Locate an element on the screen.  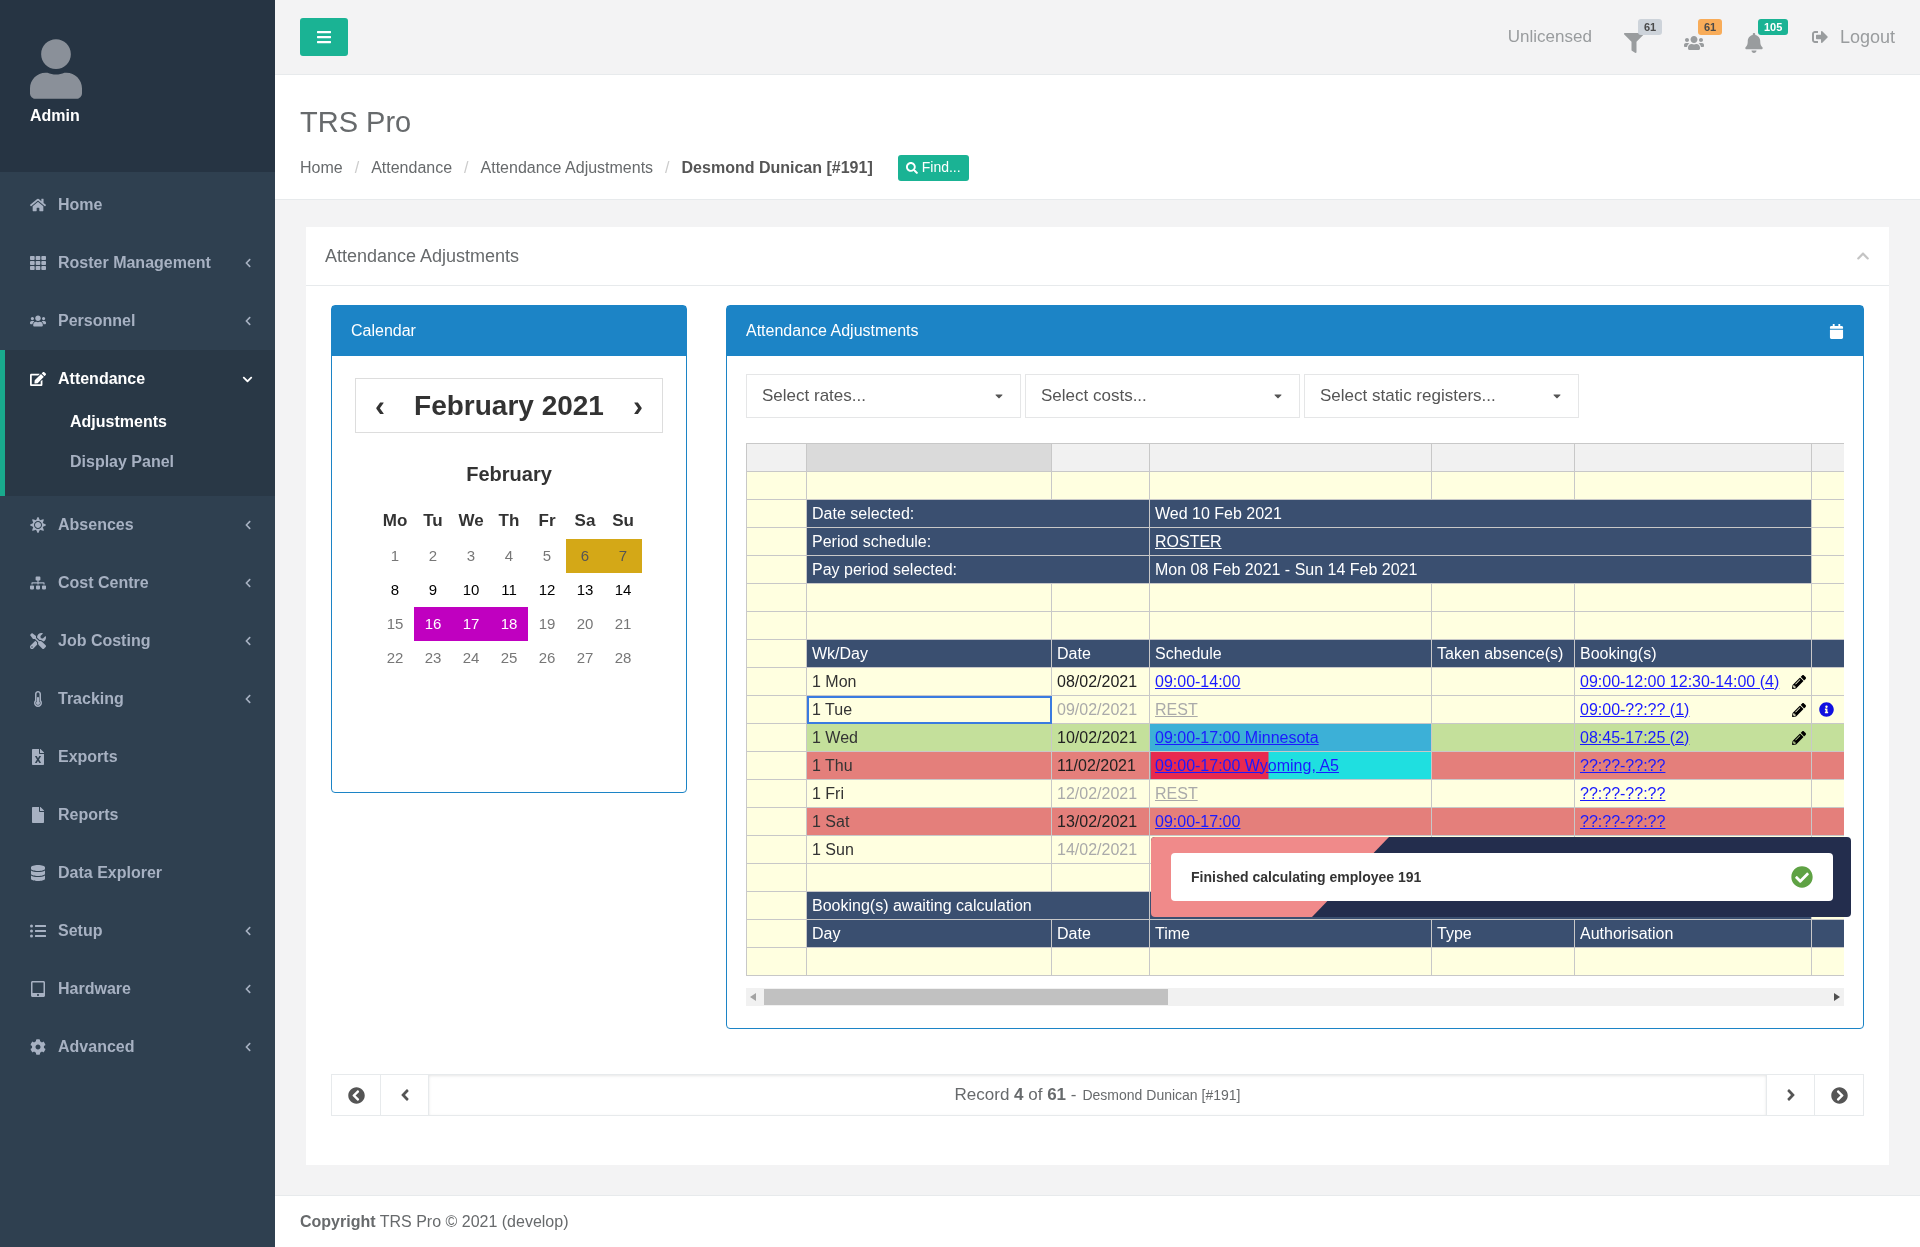
info-value: Mon 08 Feb 2021 - Sun 14 Feb 2021 is located at coordinates (1286, 569).